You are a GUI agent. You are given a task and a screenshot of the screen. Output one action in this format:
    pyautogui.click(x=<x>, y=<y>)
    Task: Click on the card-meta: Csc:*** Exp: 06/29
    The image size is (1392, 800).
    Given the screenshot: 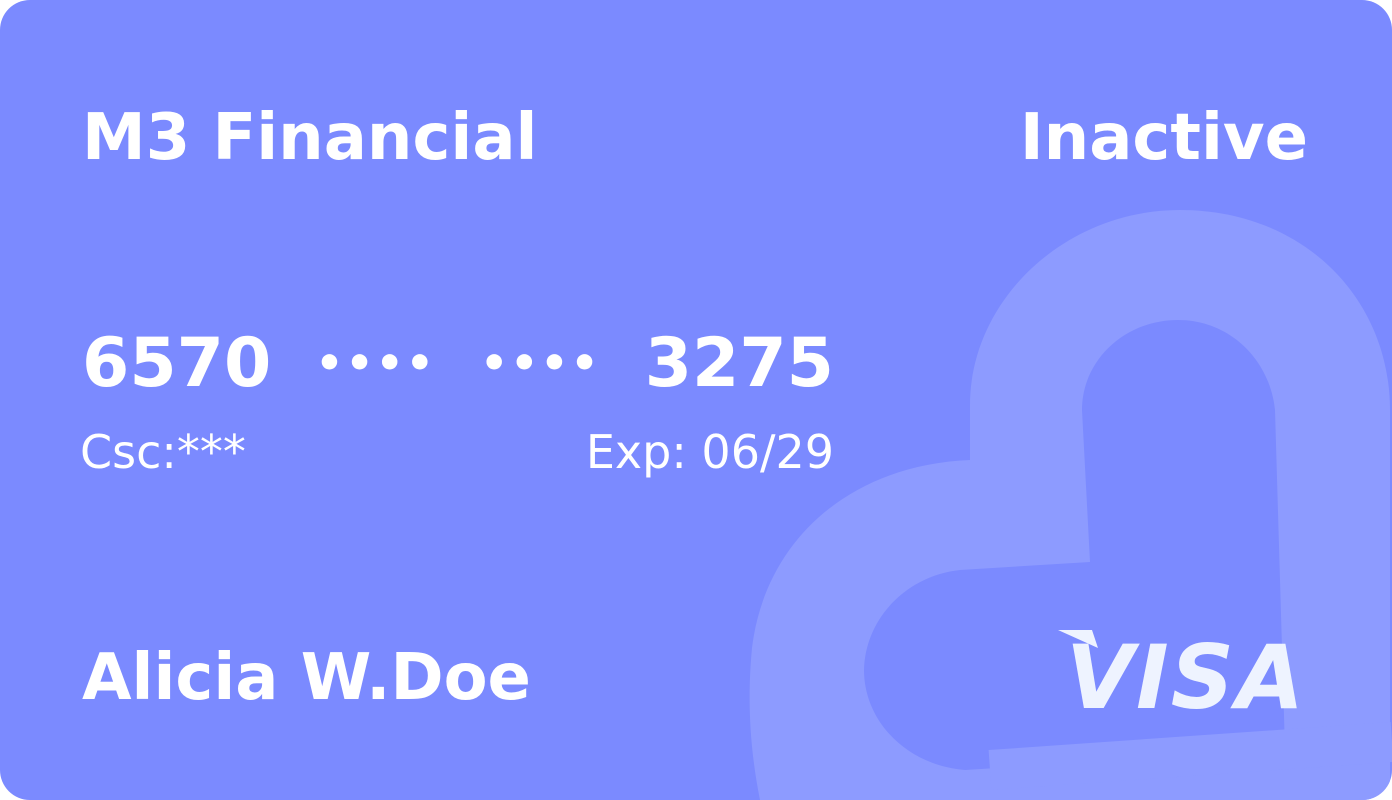 What is the action you would take?
    pyautogui.click(x=457, y=452)
    